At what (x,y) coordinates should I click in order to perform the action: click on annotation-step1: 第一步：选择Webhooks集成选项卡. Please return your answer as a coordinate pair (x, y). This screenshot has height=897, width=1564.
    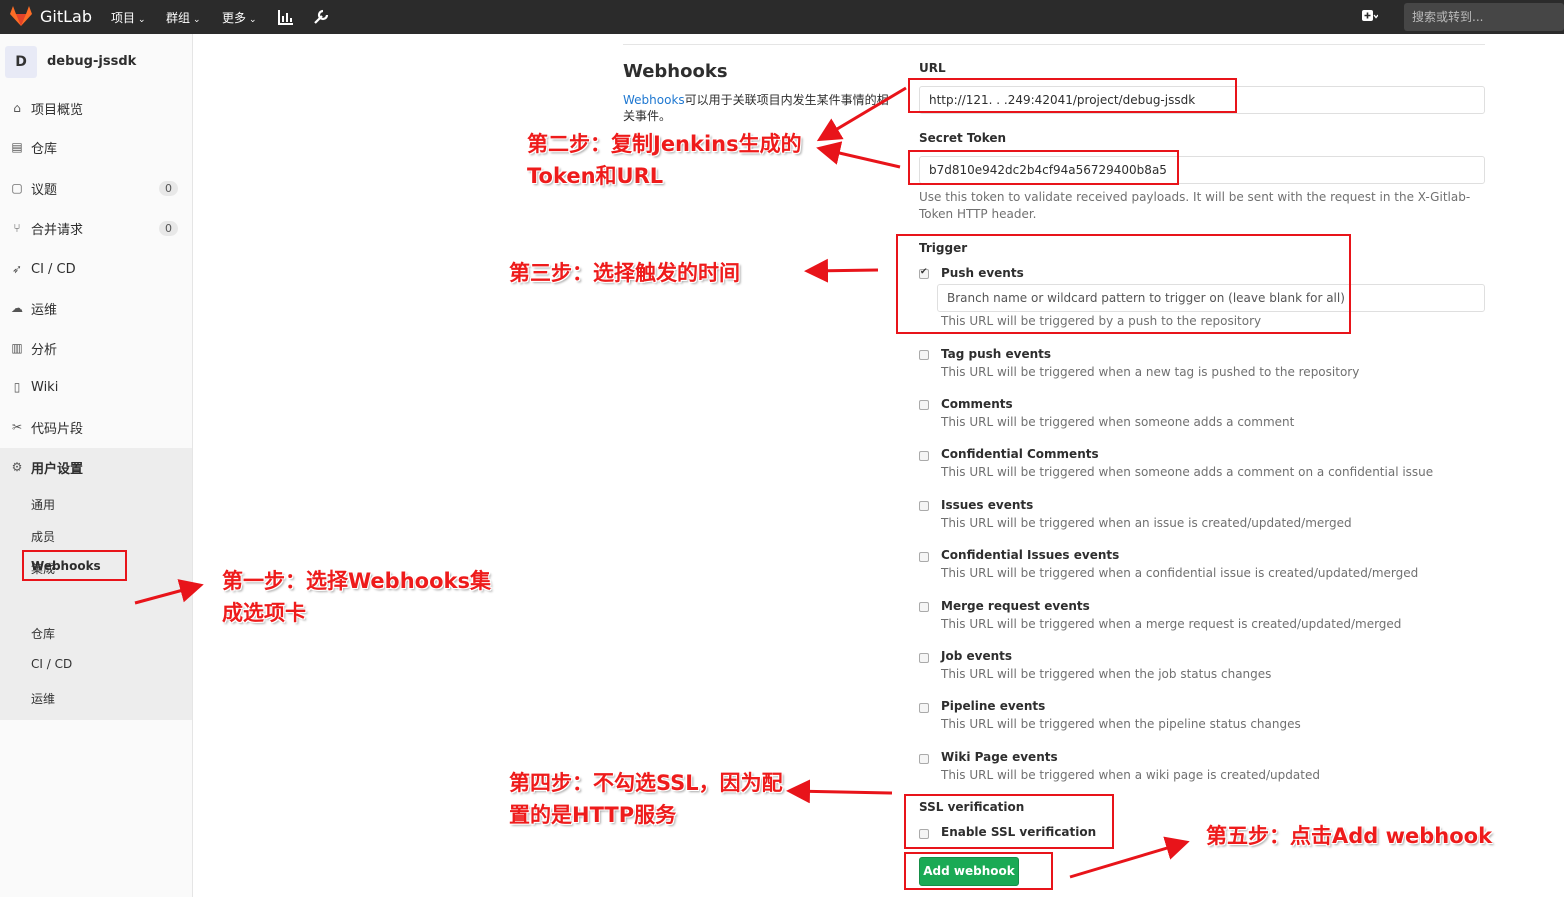
    Looking at the image, I should click on (356, 597).